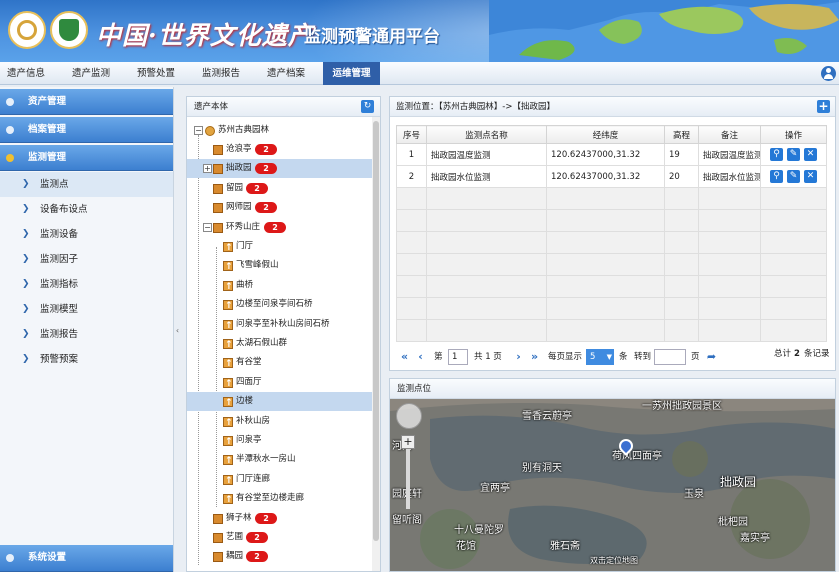 The image size is (839, 572). Describe the element at coordinates (458, 357) in the screenshot. I see `page-input: 1` at that location.